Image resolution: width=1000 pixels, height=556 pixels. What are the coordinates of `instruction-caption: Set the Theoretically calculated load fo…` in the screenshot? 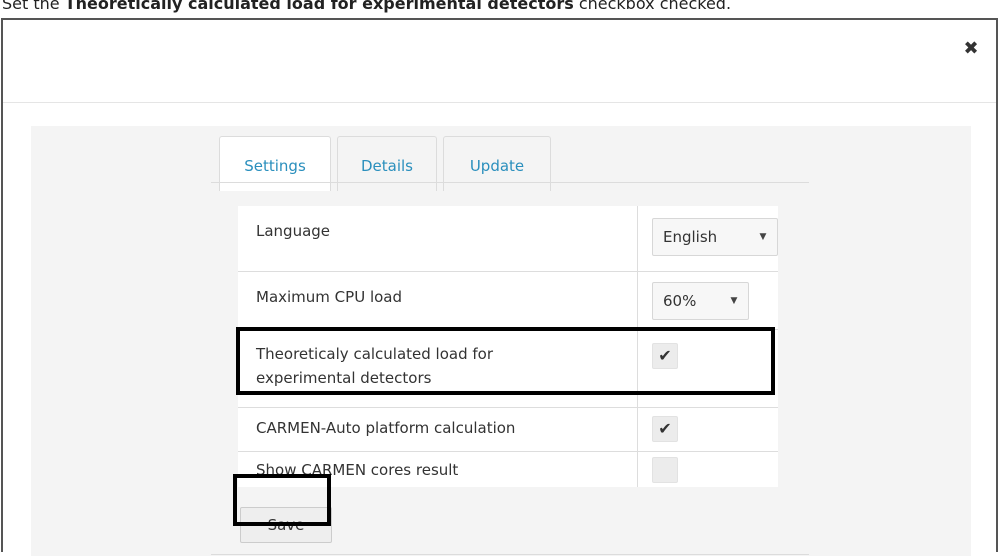 It's located at (366, 7).